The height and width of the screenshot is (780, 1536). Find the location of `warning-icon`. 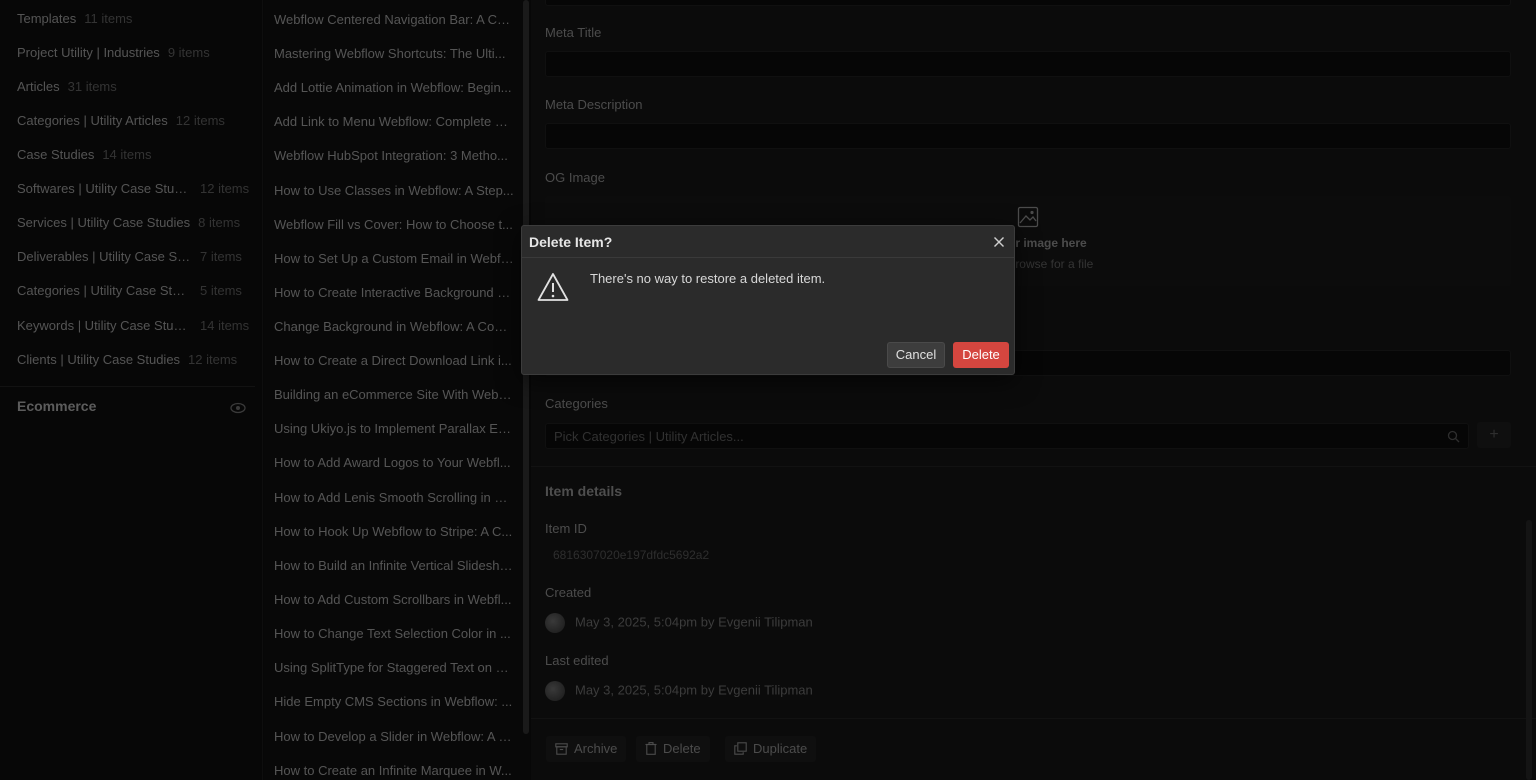

warning-icon is located at coordinates (553, 287).